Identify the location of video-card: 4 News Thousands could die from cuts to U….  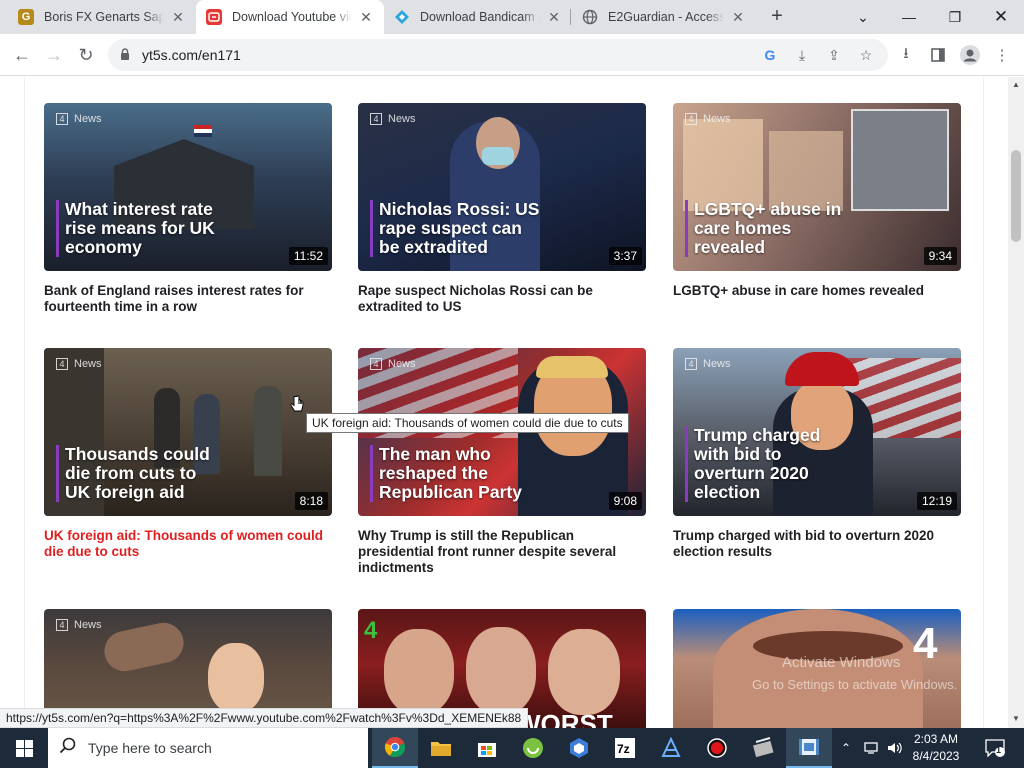
(188, 454).